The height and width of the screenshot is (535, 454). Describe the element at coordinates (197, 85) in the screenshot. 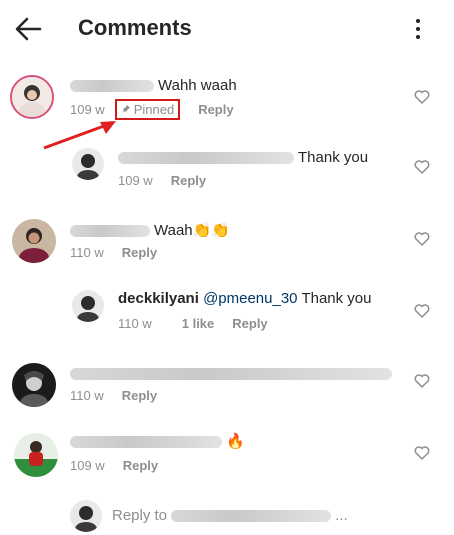

I see `comment-body: Wahh waah` at that location.